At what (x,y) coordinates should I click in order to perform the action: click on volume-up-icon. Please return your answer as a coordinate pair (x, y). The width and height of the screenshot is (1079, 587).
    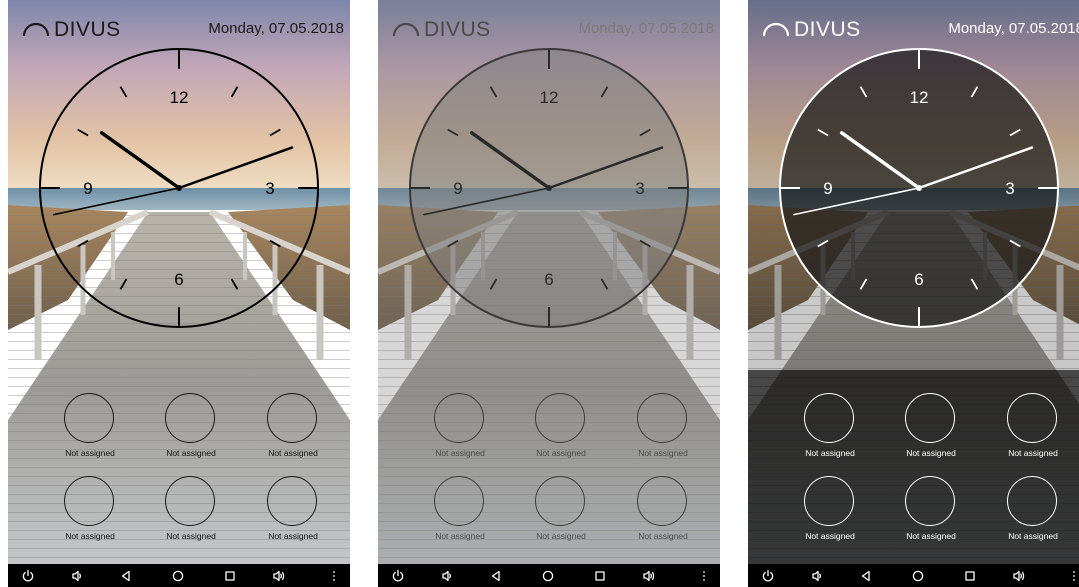
    Looking at the image, I should click on (649, 575).